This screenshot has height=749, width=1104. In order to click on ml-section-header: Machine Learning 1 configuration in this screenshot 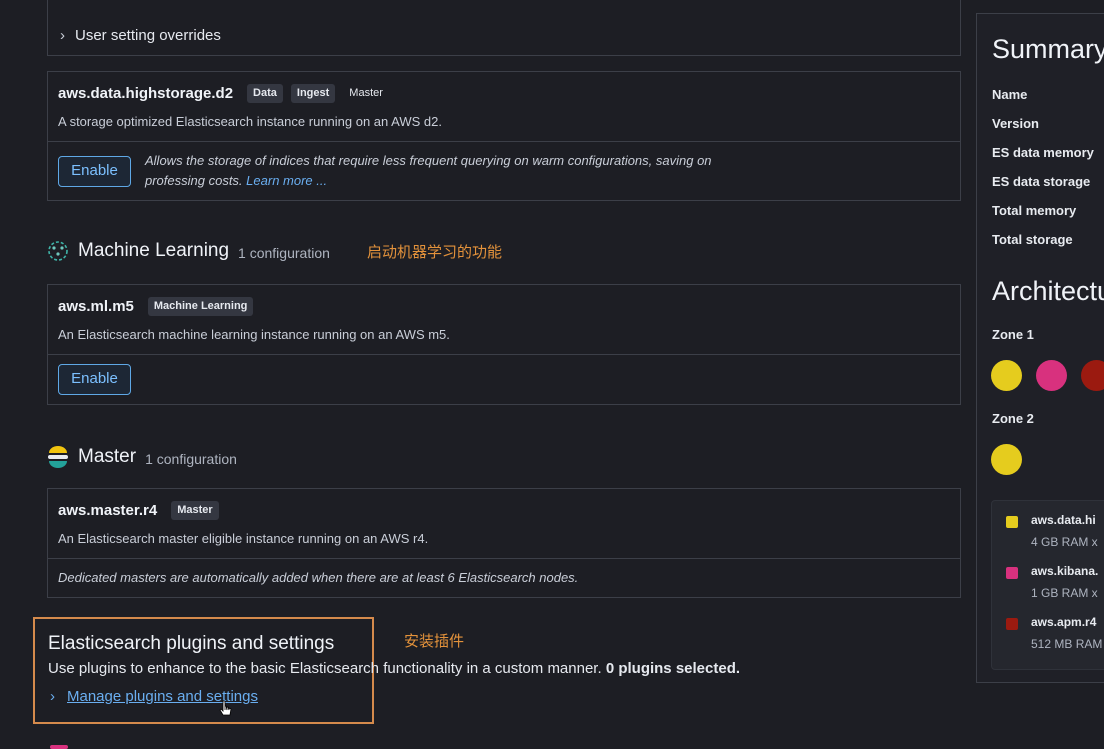, I will do `click(188, 251)`.